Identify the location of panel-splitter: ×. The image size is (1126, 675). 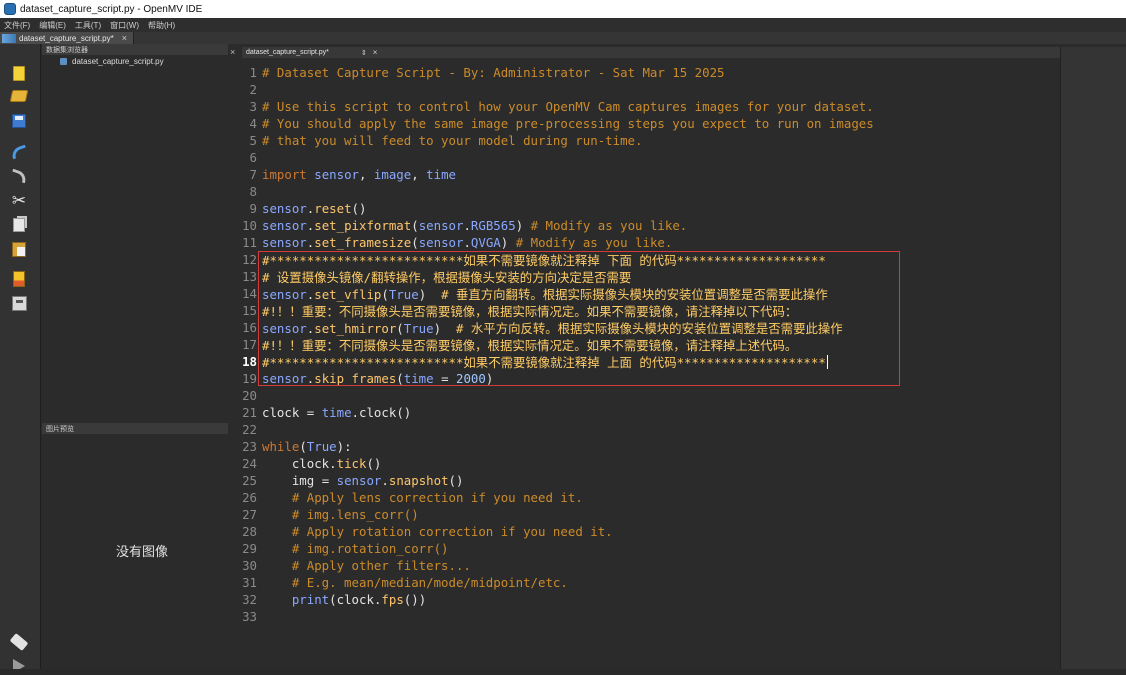
(235, 359).